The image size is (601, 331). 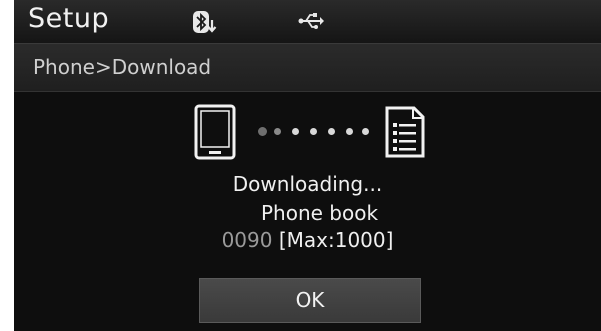 What do you see at coordinates (122, 67) in the screenshot?
I see `breadcrumb: Phone>Download` at bounding box center [122, 67].